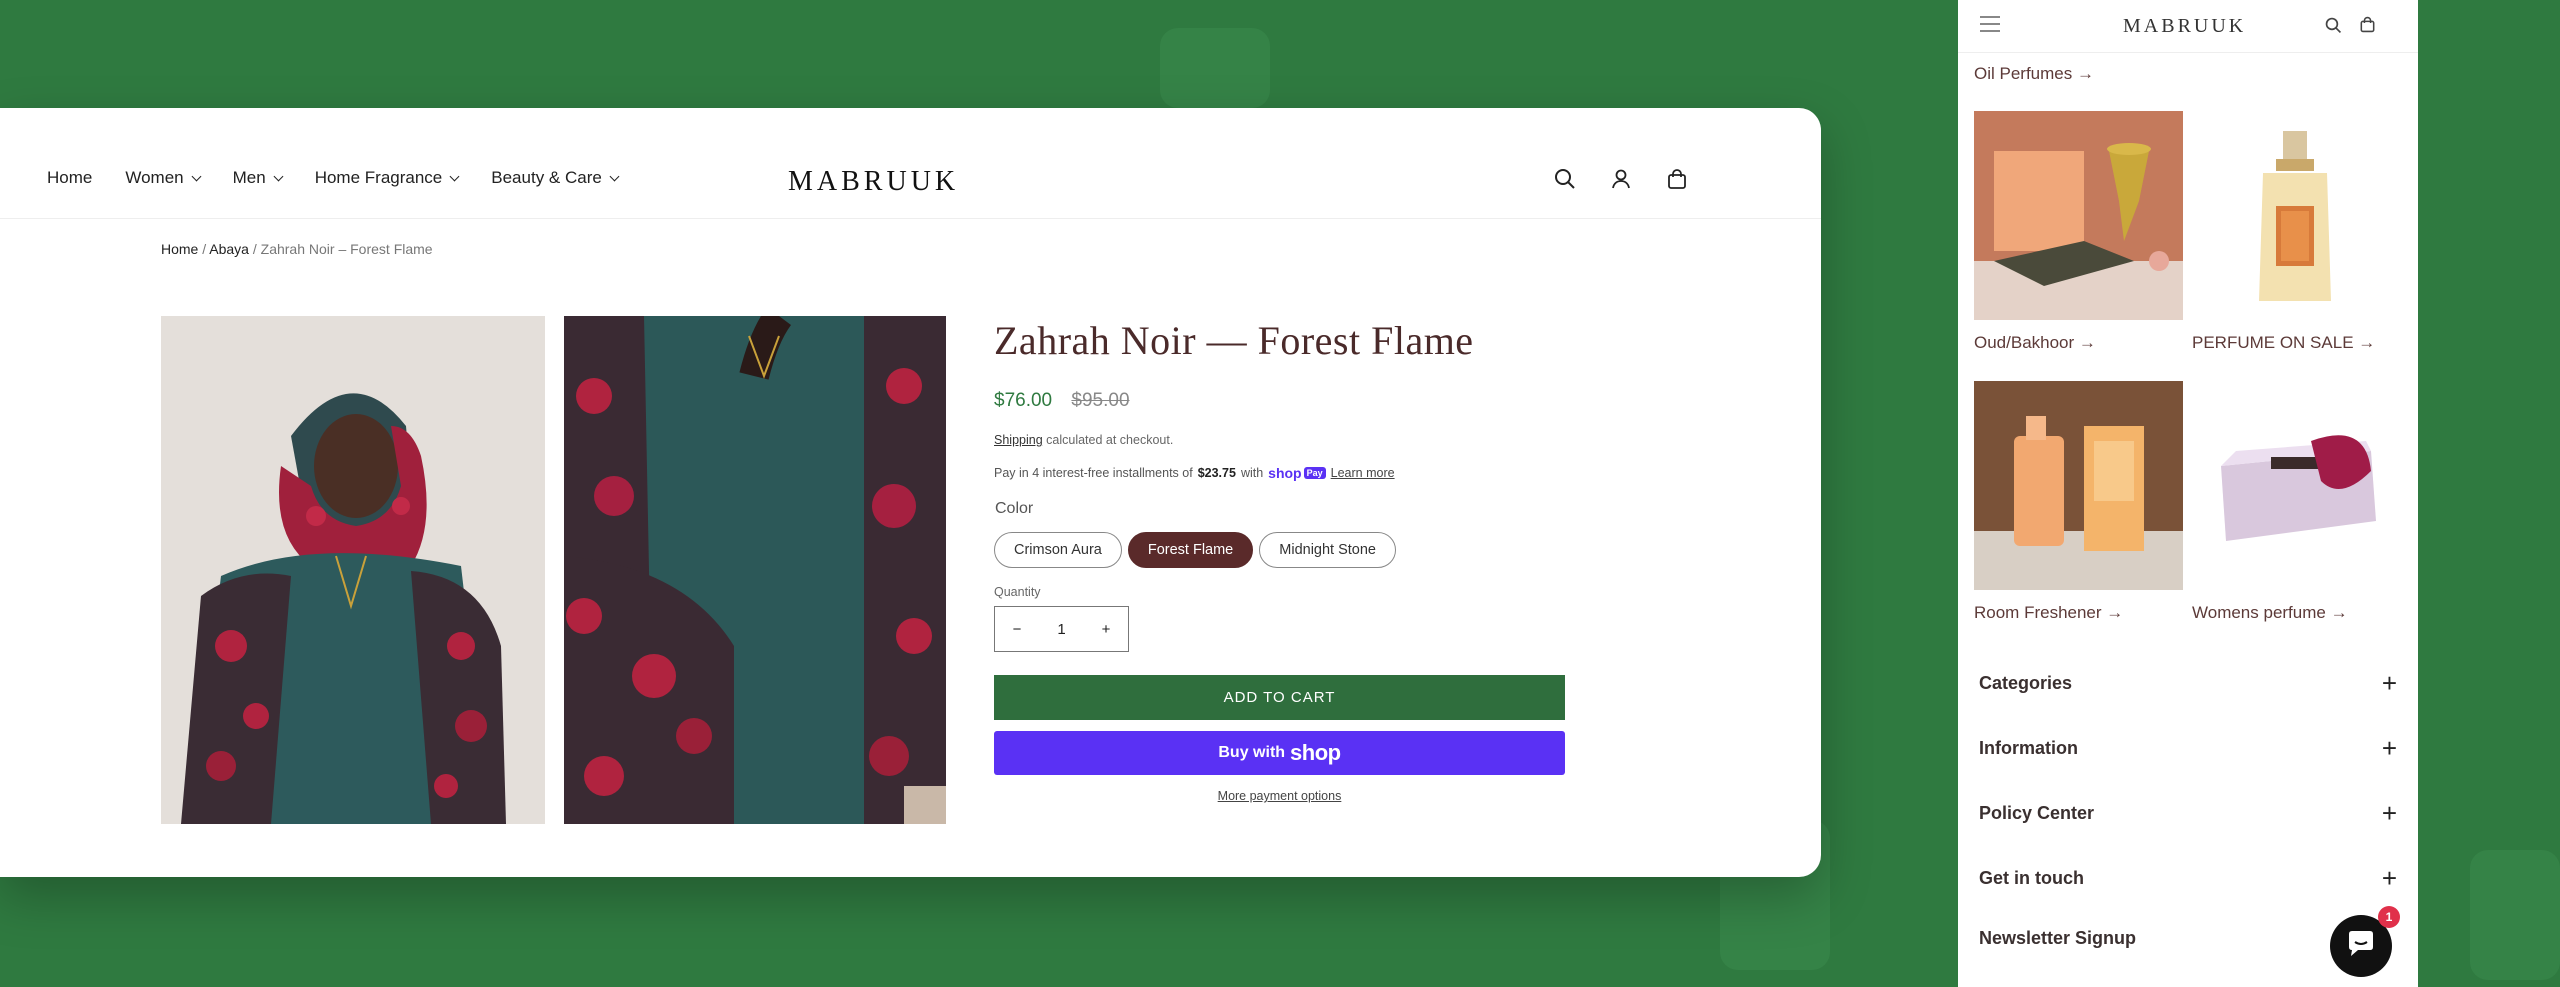  I want to click on nav-home-fragrance: Home Fragrance, so click(387, 178).